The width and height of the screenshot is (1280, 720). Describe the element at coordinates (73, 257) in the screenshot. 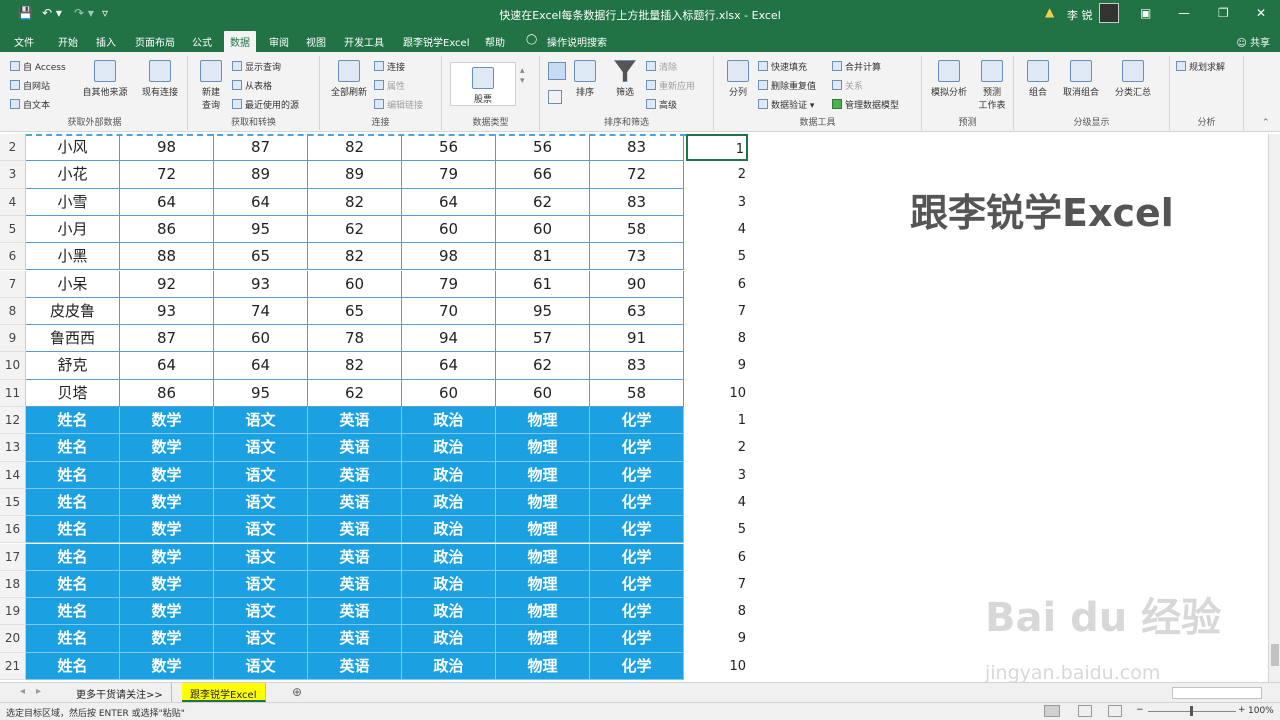

I see `name-cell: 小黑` at that location.